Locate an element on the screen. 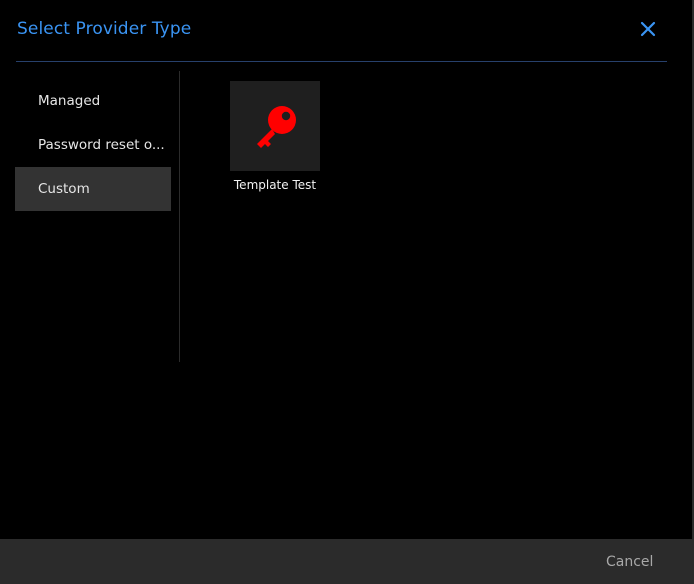 Image resolution: width=694 pixels, height=584 pixels. dialog-title: Select Provider Type is located at coordinates (104, 29).